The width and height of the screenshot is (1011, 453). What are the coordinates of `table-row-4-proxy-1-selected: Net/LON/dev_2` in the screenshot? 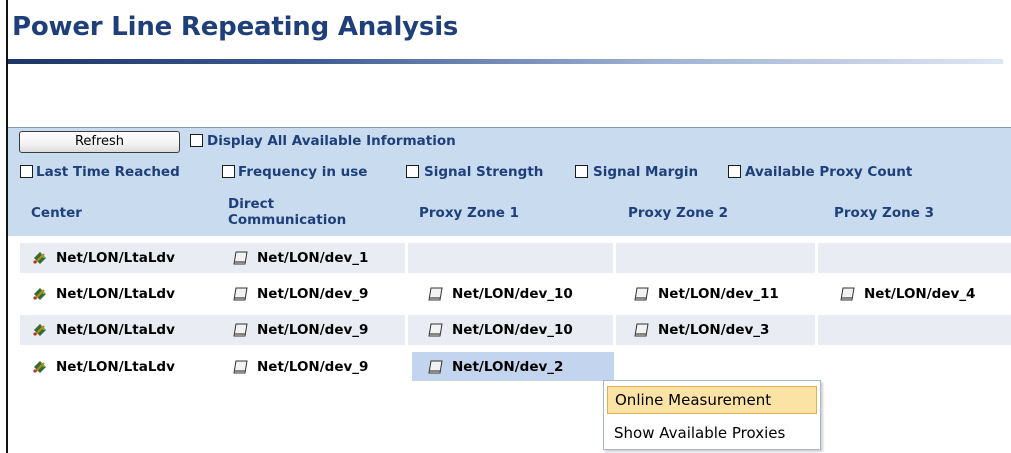 It's located at (495, 367).